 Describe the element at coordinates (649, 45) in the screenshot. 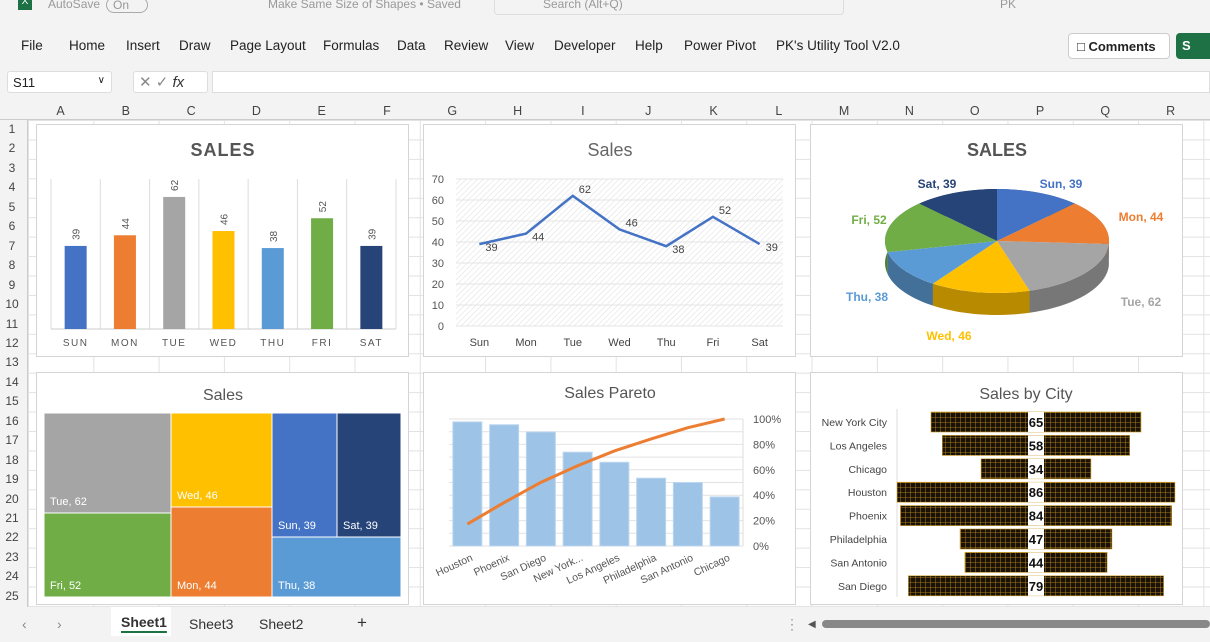

I see `menu-help: Help` at that location.